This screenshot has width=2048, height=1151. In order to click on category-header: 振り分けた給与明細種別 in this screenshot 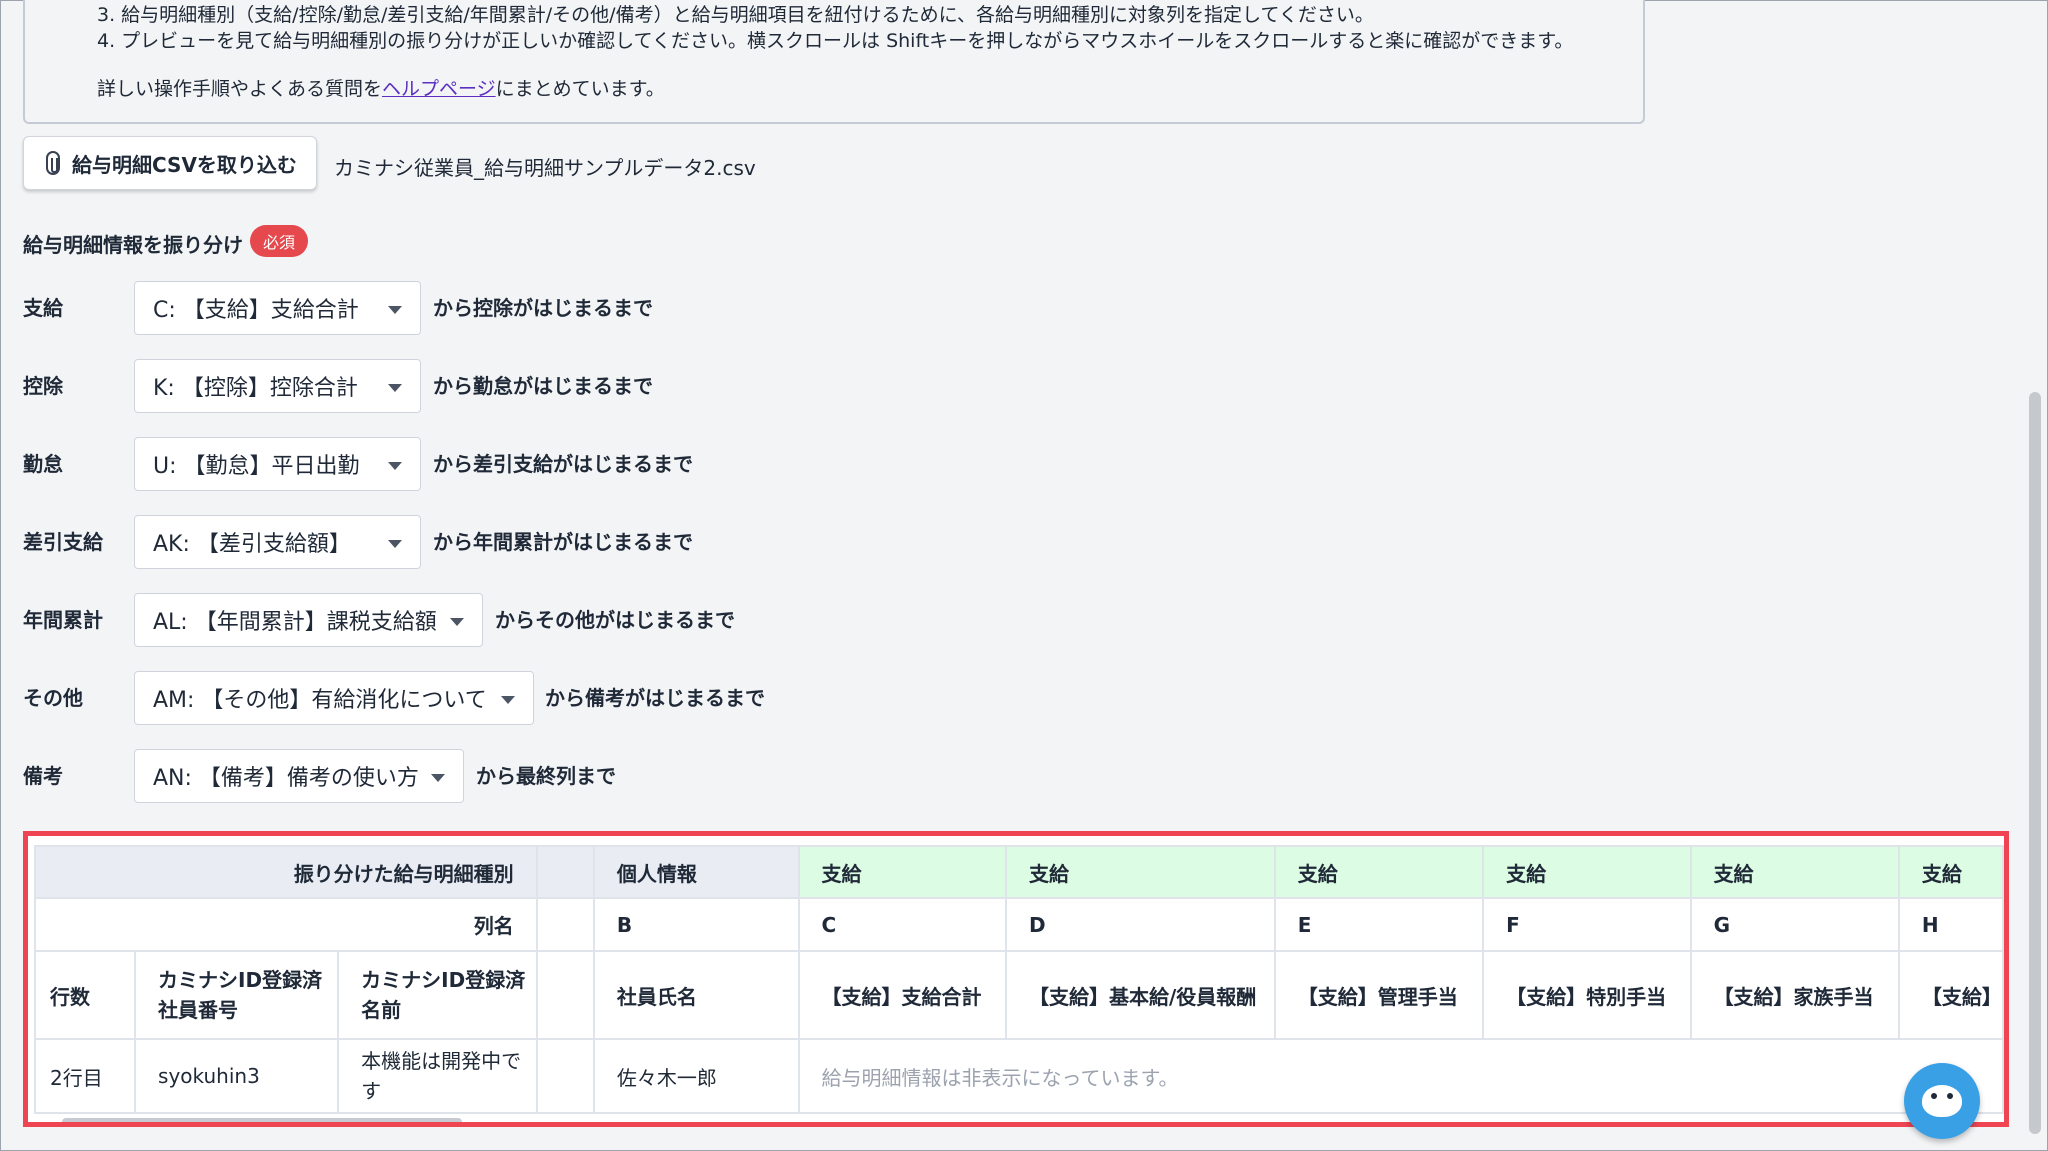, I will do `click(286, 872)`.